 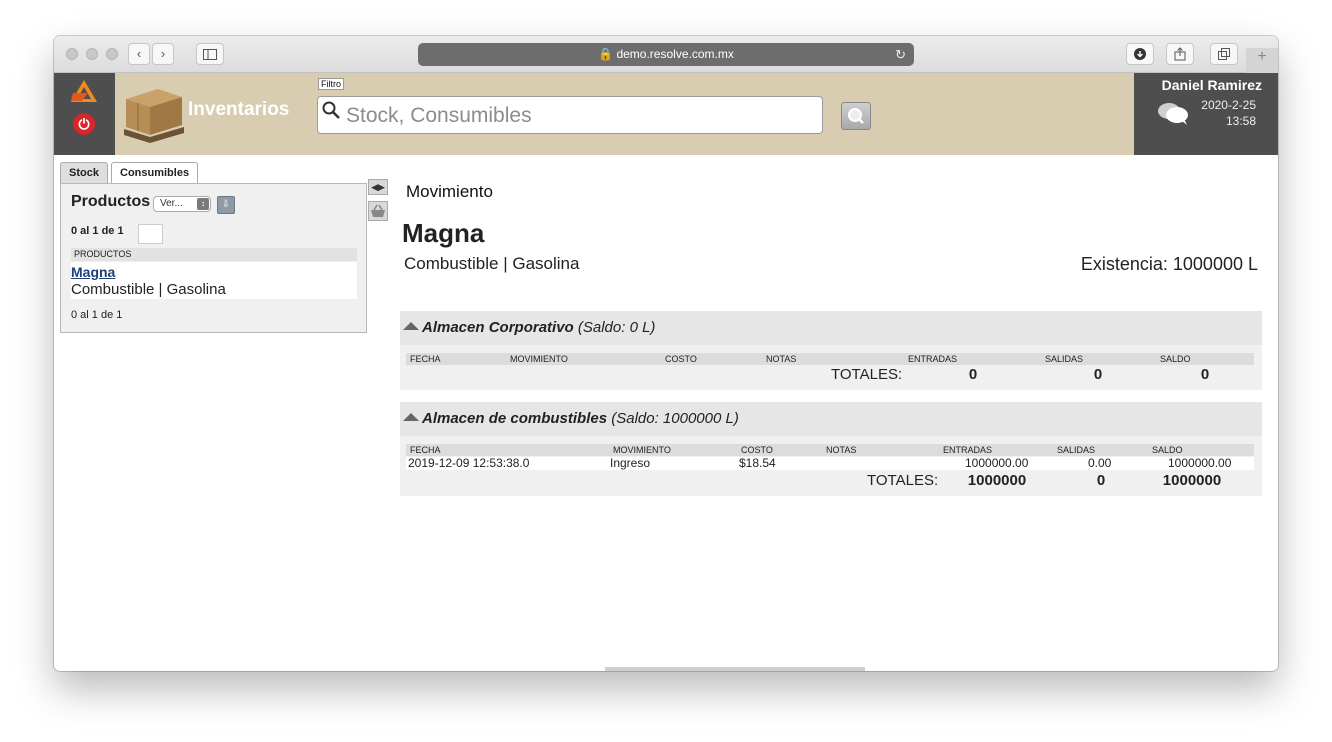 I want to click on tab-consumibles: Consumibles, so click(x=155, y=173).